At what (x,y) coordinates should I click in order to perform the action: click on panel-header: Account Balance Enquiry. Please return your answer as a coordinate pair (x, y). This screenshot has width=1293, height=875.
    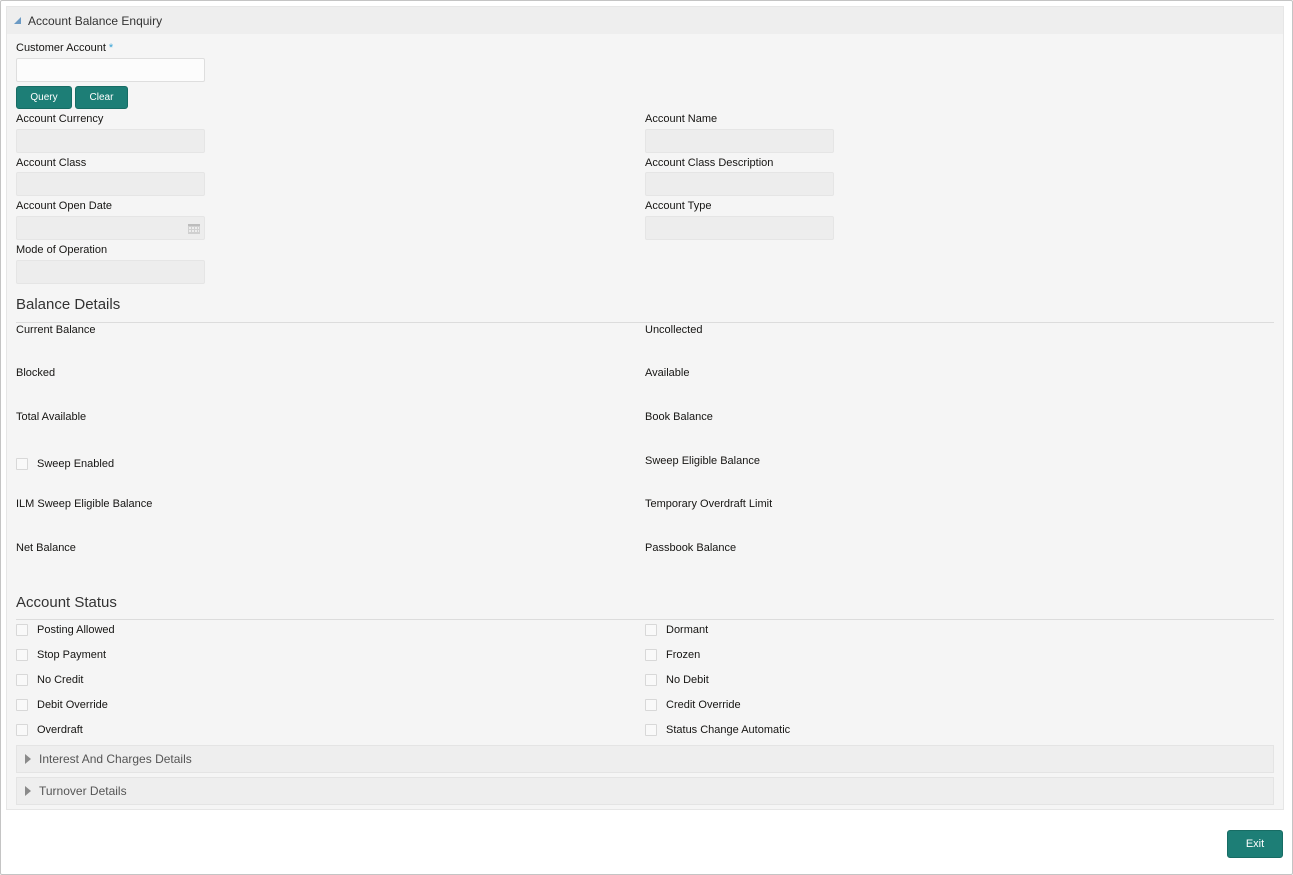
    Looking at the image, I should click on (645, 20).